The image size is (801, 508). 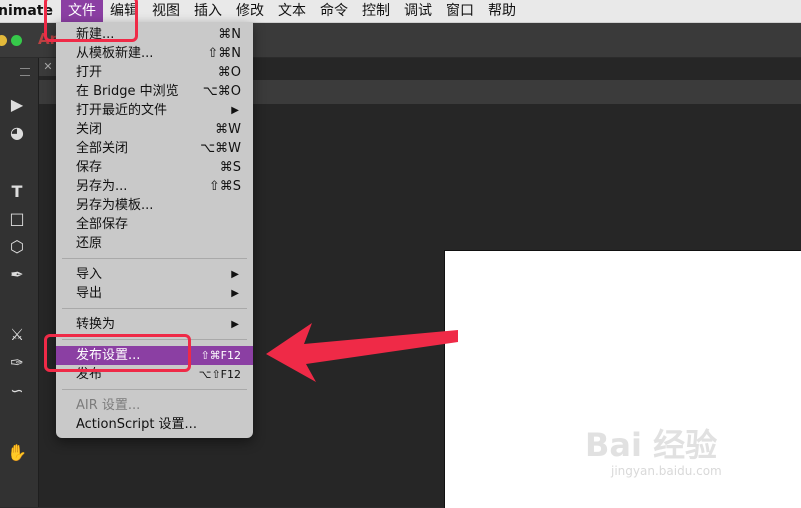 I want to click on baidu-watermark: Bai 经验 jingyan.baidu.com, so click(x=653, y=449).